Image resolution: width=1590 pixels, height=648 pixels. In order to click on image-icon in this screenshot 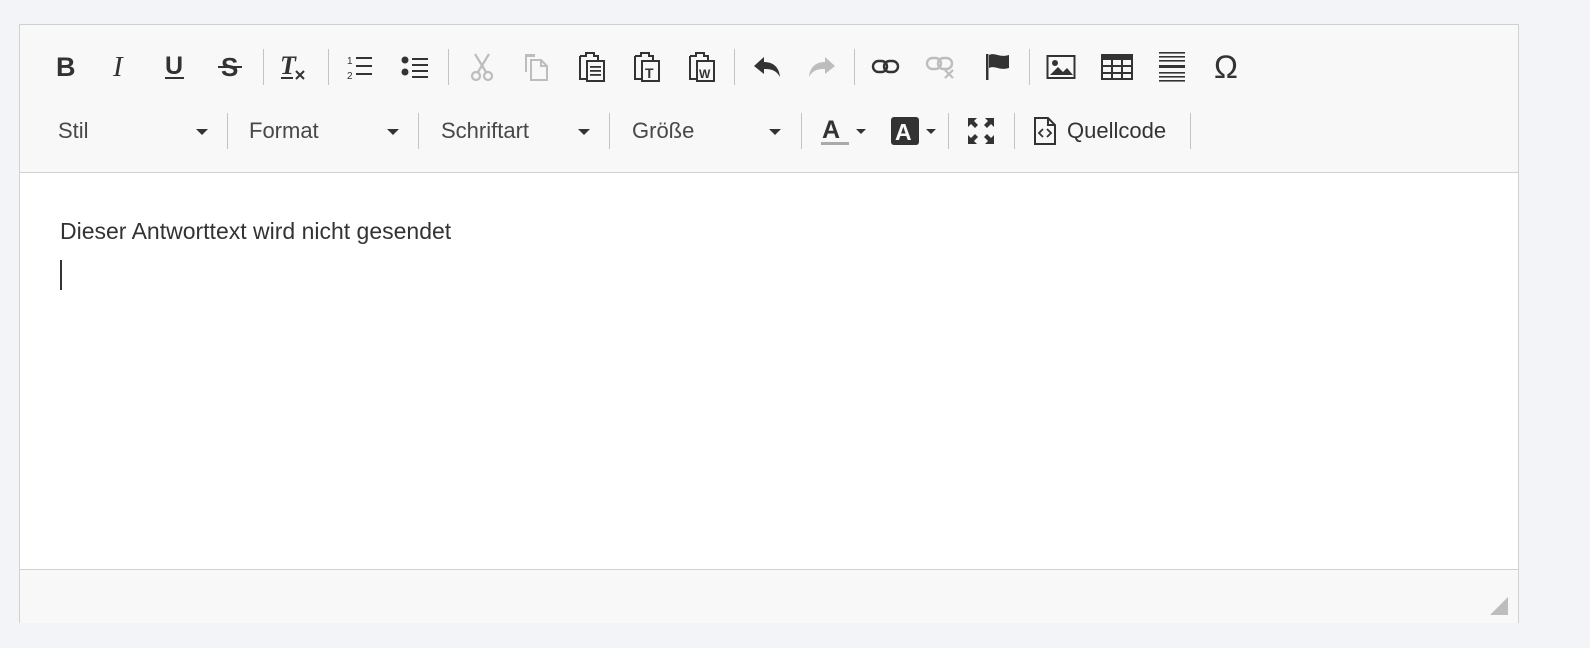, I will do `click(1061, 67)`.